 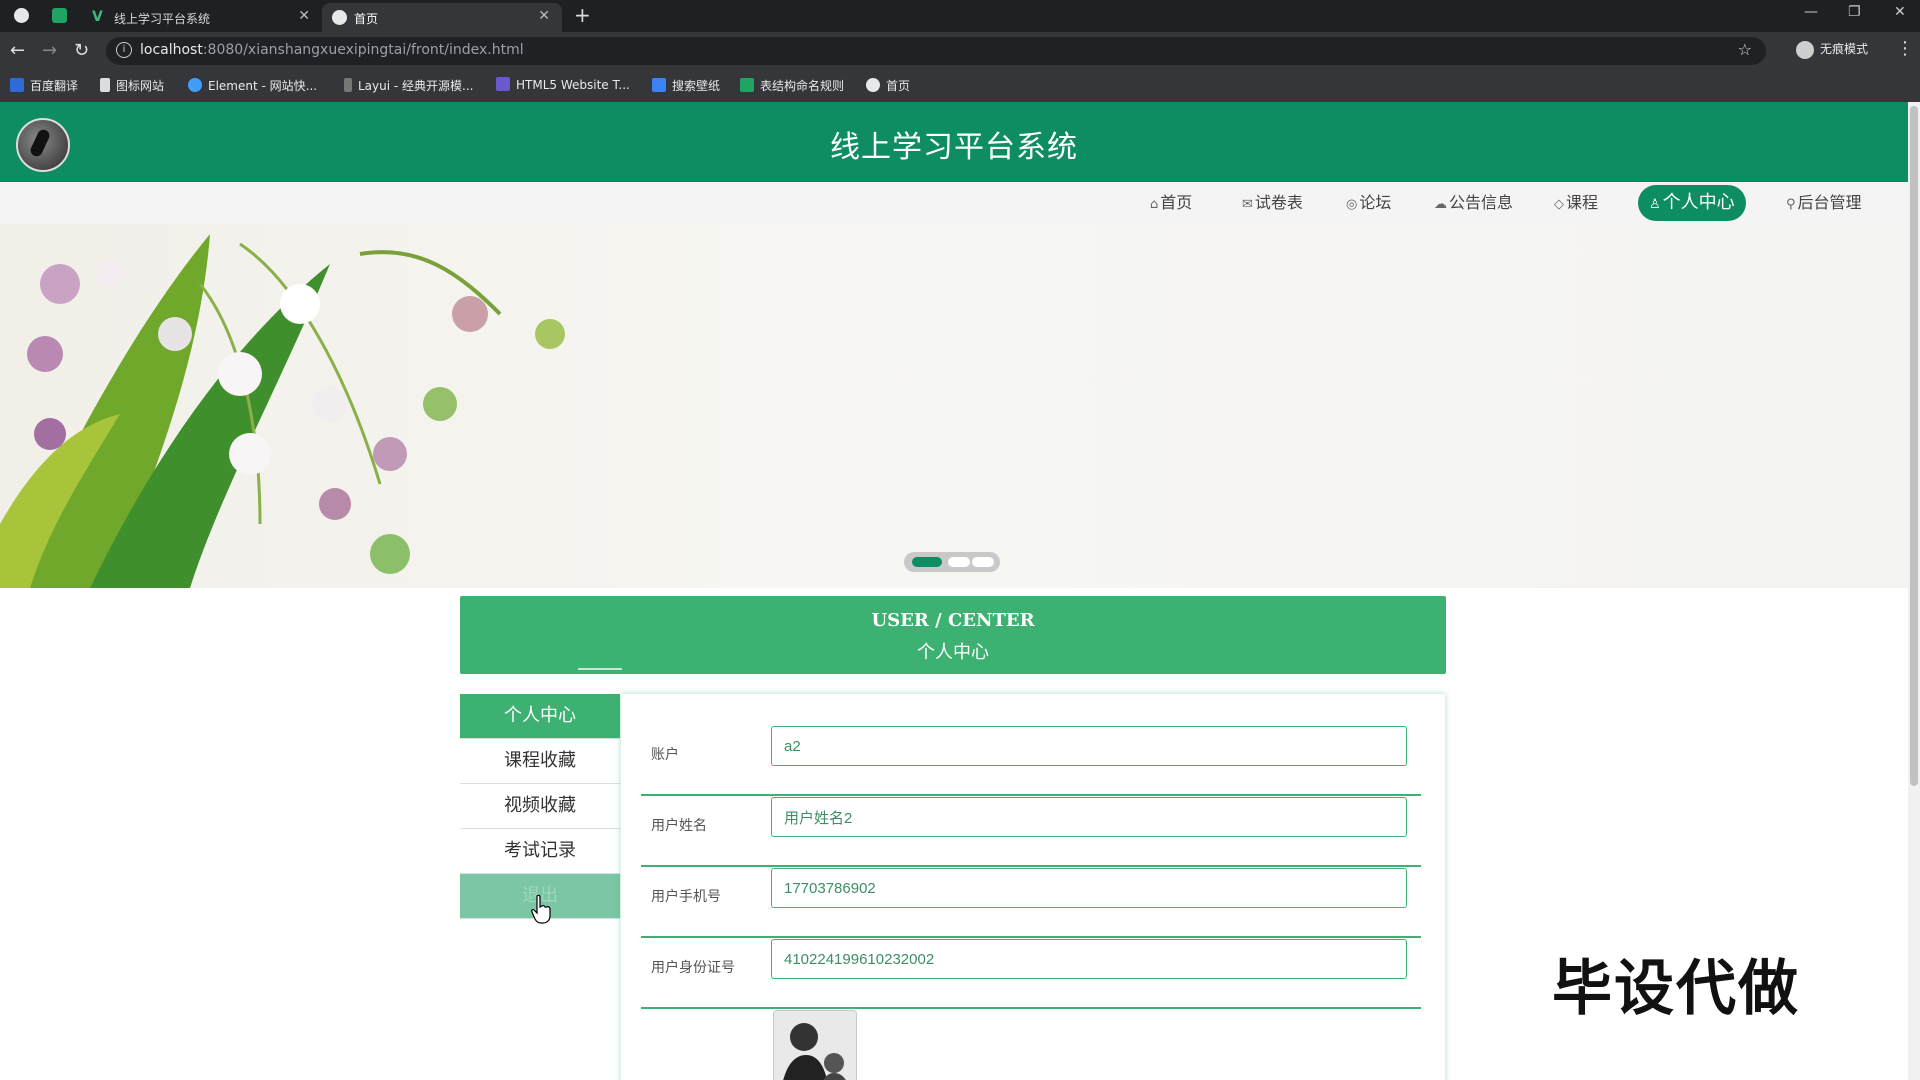 I want to click on bookmark-item: 搜索壁纸, so click(x=686, y=85).